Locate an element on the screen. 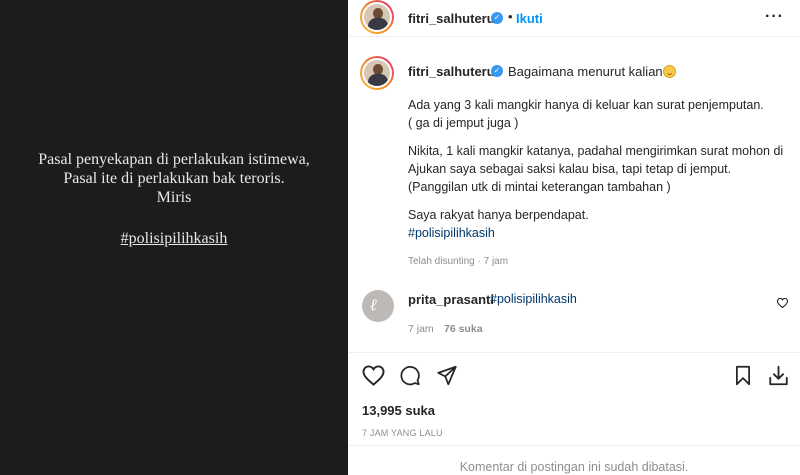 The width and height of the screenshot is (800, 475). actions-divider is located at coordinates (574, 352).